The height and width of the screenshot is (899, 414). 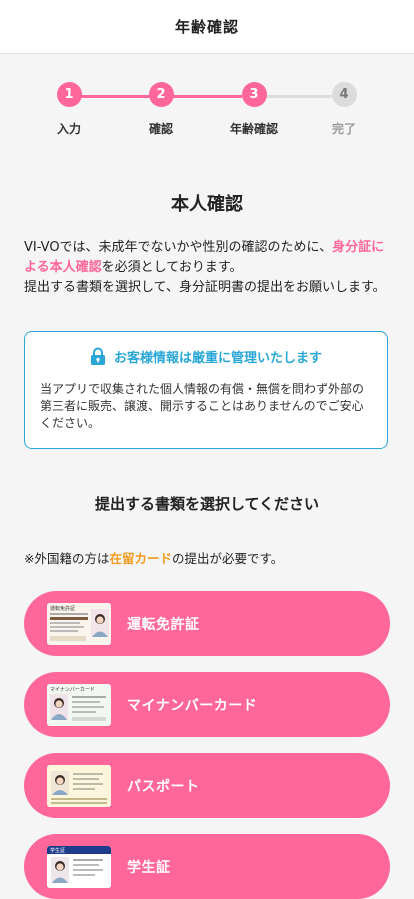 I want to click on step-input: 1 入力, so click(x=69, y=109).